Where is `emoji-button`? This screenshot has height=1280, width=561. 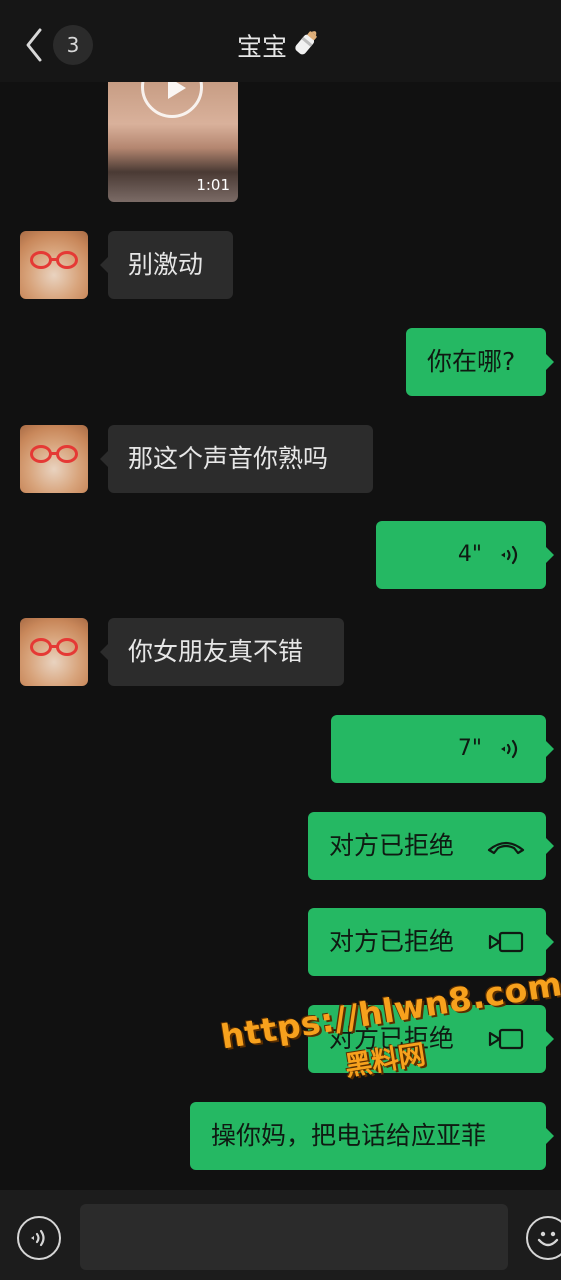
emoji-button is located at coordinates (543, 1238).